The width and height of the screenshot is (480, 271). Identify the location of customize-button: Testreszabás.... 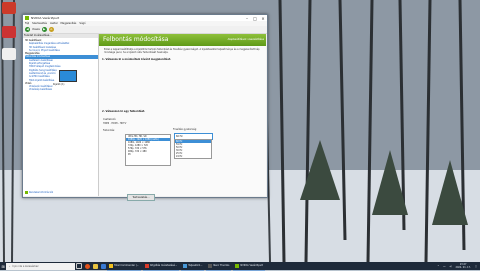
(141, 197).